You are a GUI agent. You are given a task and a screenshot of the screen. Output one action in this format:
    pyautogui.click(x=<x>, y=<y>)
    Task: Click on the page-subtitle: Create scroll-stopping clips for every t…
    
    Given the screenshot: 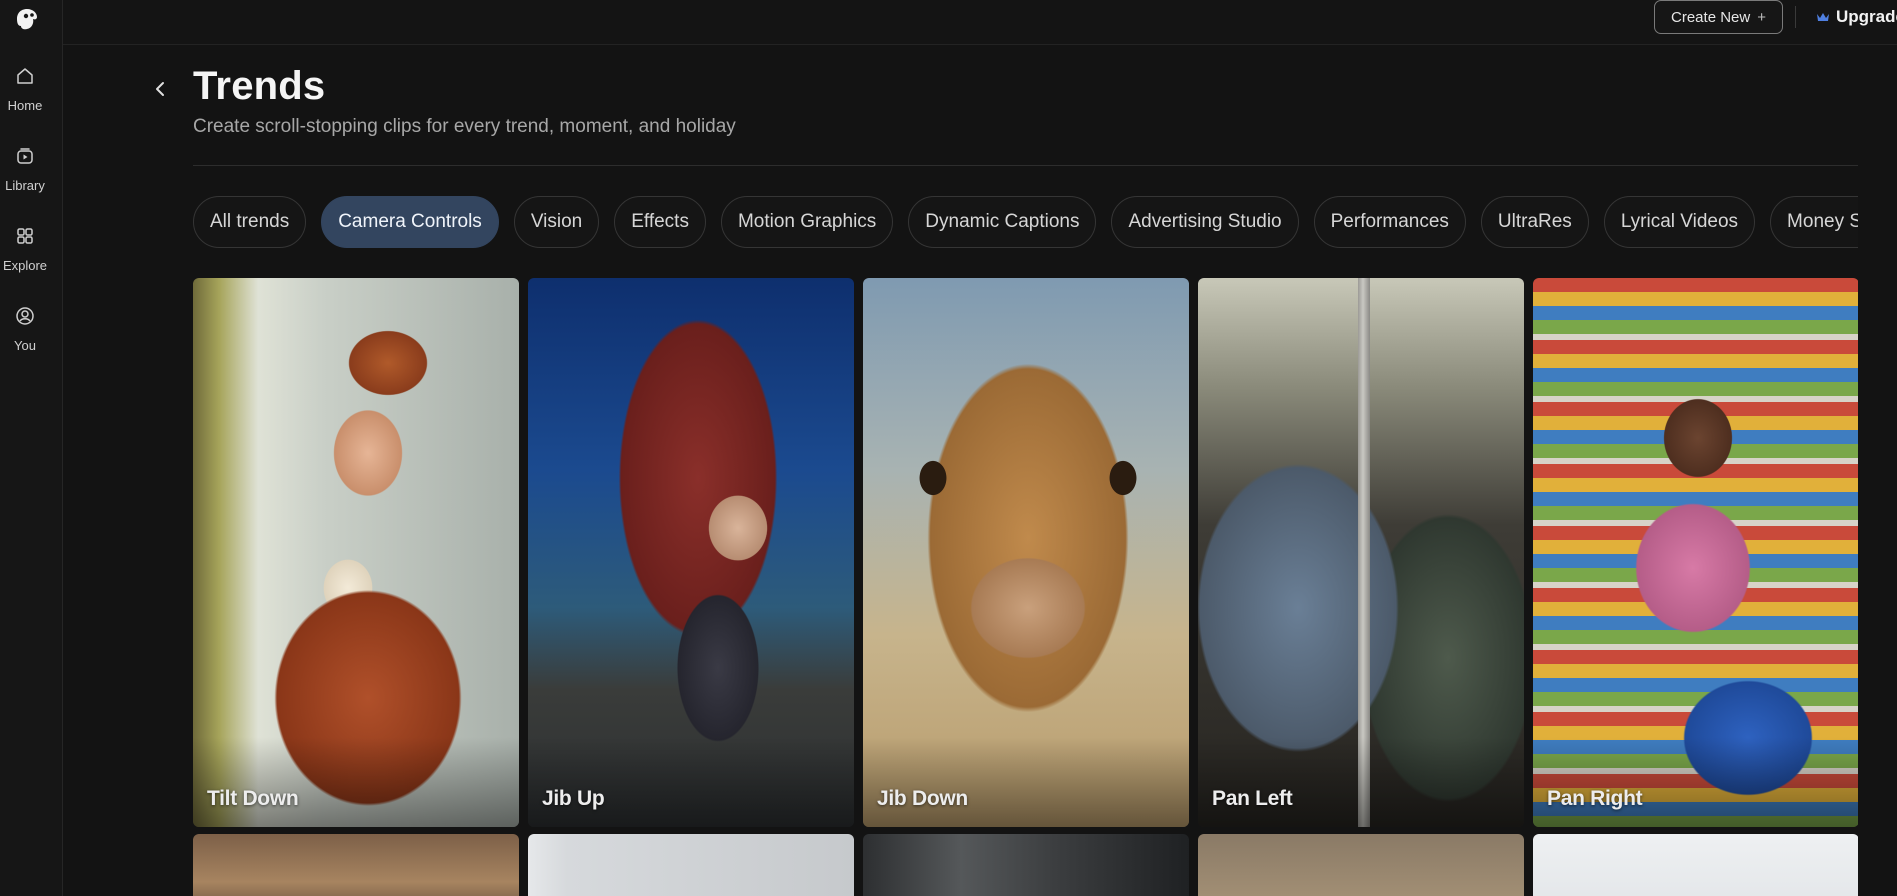 What is the action you would take?
    pyautogui.click(x=464, y=126)
    